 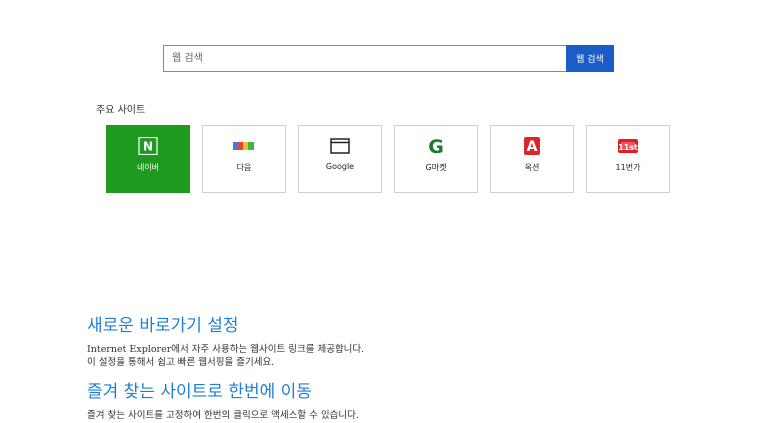 What do you see at coordinates (148, 159) in the screenshot?
I see `tile-naver: N 네이버` at bounding box center [148, 159].